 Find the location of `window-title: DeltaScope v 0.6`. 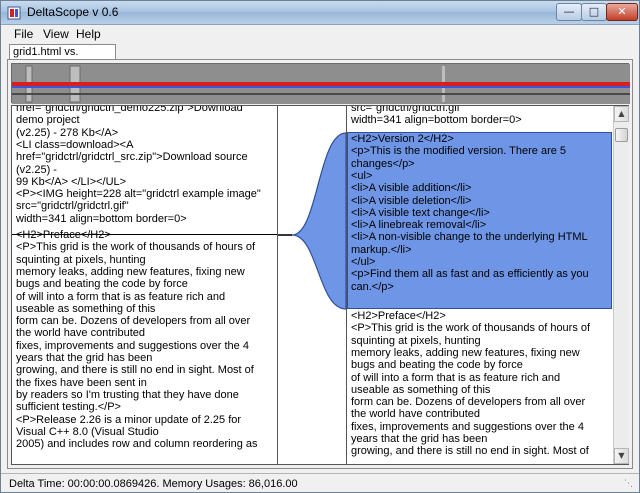

window-title: DeltaScope v 0.6 is located at coordinates (73, 12).